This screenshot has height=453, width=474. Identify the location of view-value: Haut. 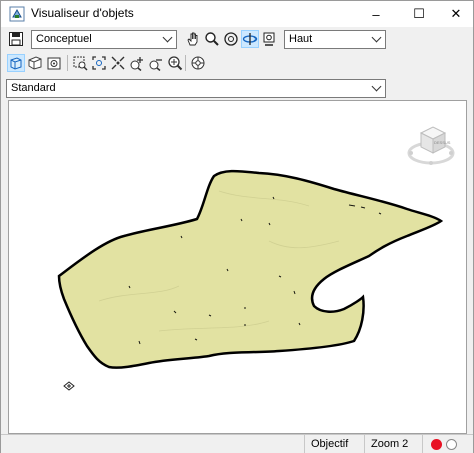
(301, 39).